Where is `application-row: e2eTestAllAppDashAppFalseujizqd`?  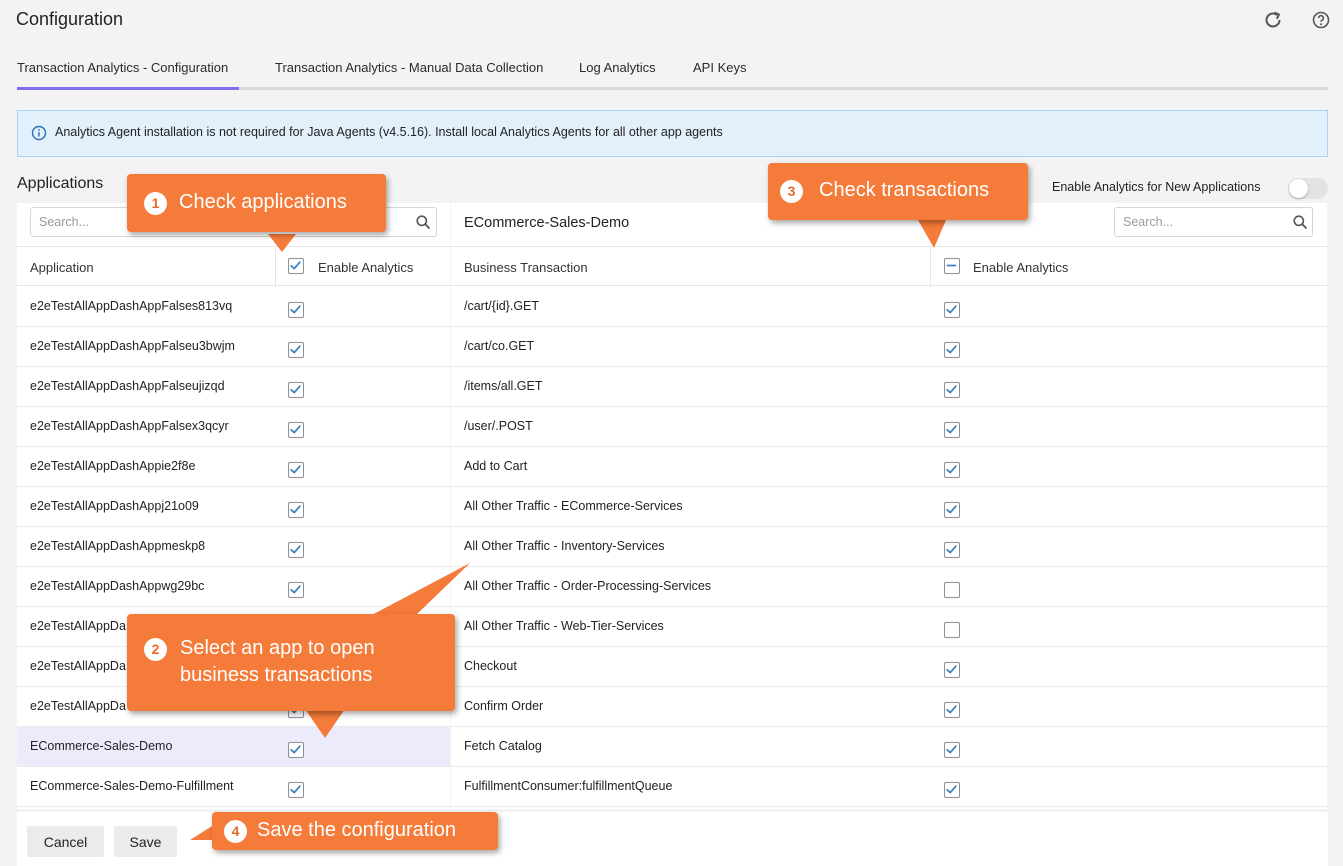
application-row: e2eTestAllAppDashAppFalseujizqd is located at coordinates (233, 387).